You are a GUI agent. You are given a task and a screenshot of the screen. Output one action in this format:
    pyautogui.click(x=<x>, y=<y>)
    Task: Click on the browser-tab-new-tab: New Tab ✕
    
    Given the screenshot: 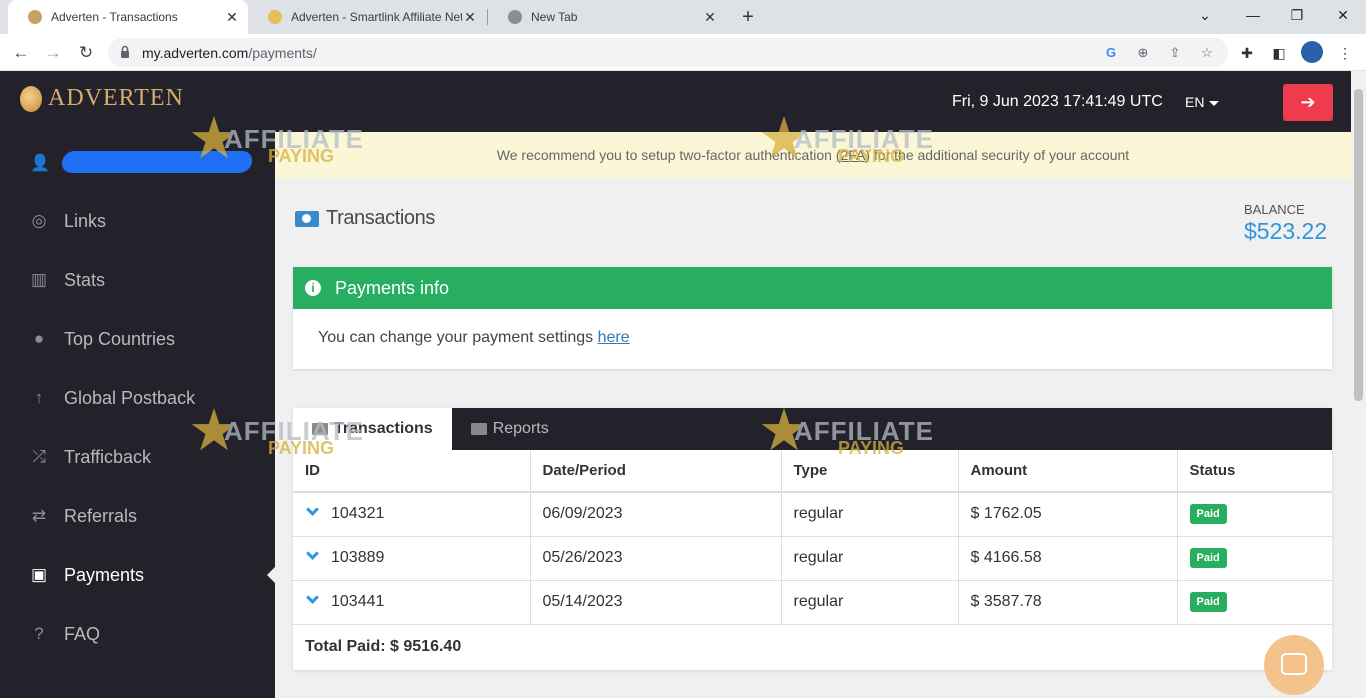 What is the action you would take?
    pyautogui.click(x=607, y=17)
    